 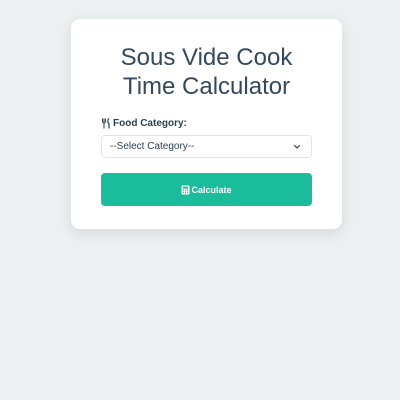 I want to click on calculate-button-label: Calculate, so click(x=211, y=189).